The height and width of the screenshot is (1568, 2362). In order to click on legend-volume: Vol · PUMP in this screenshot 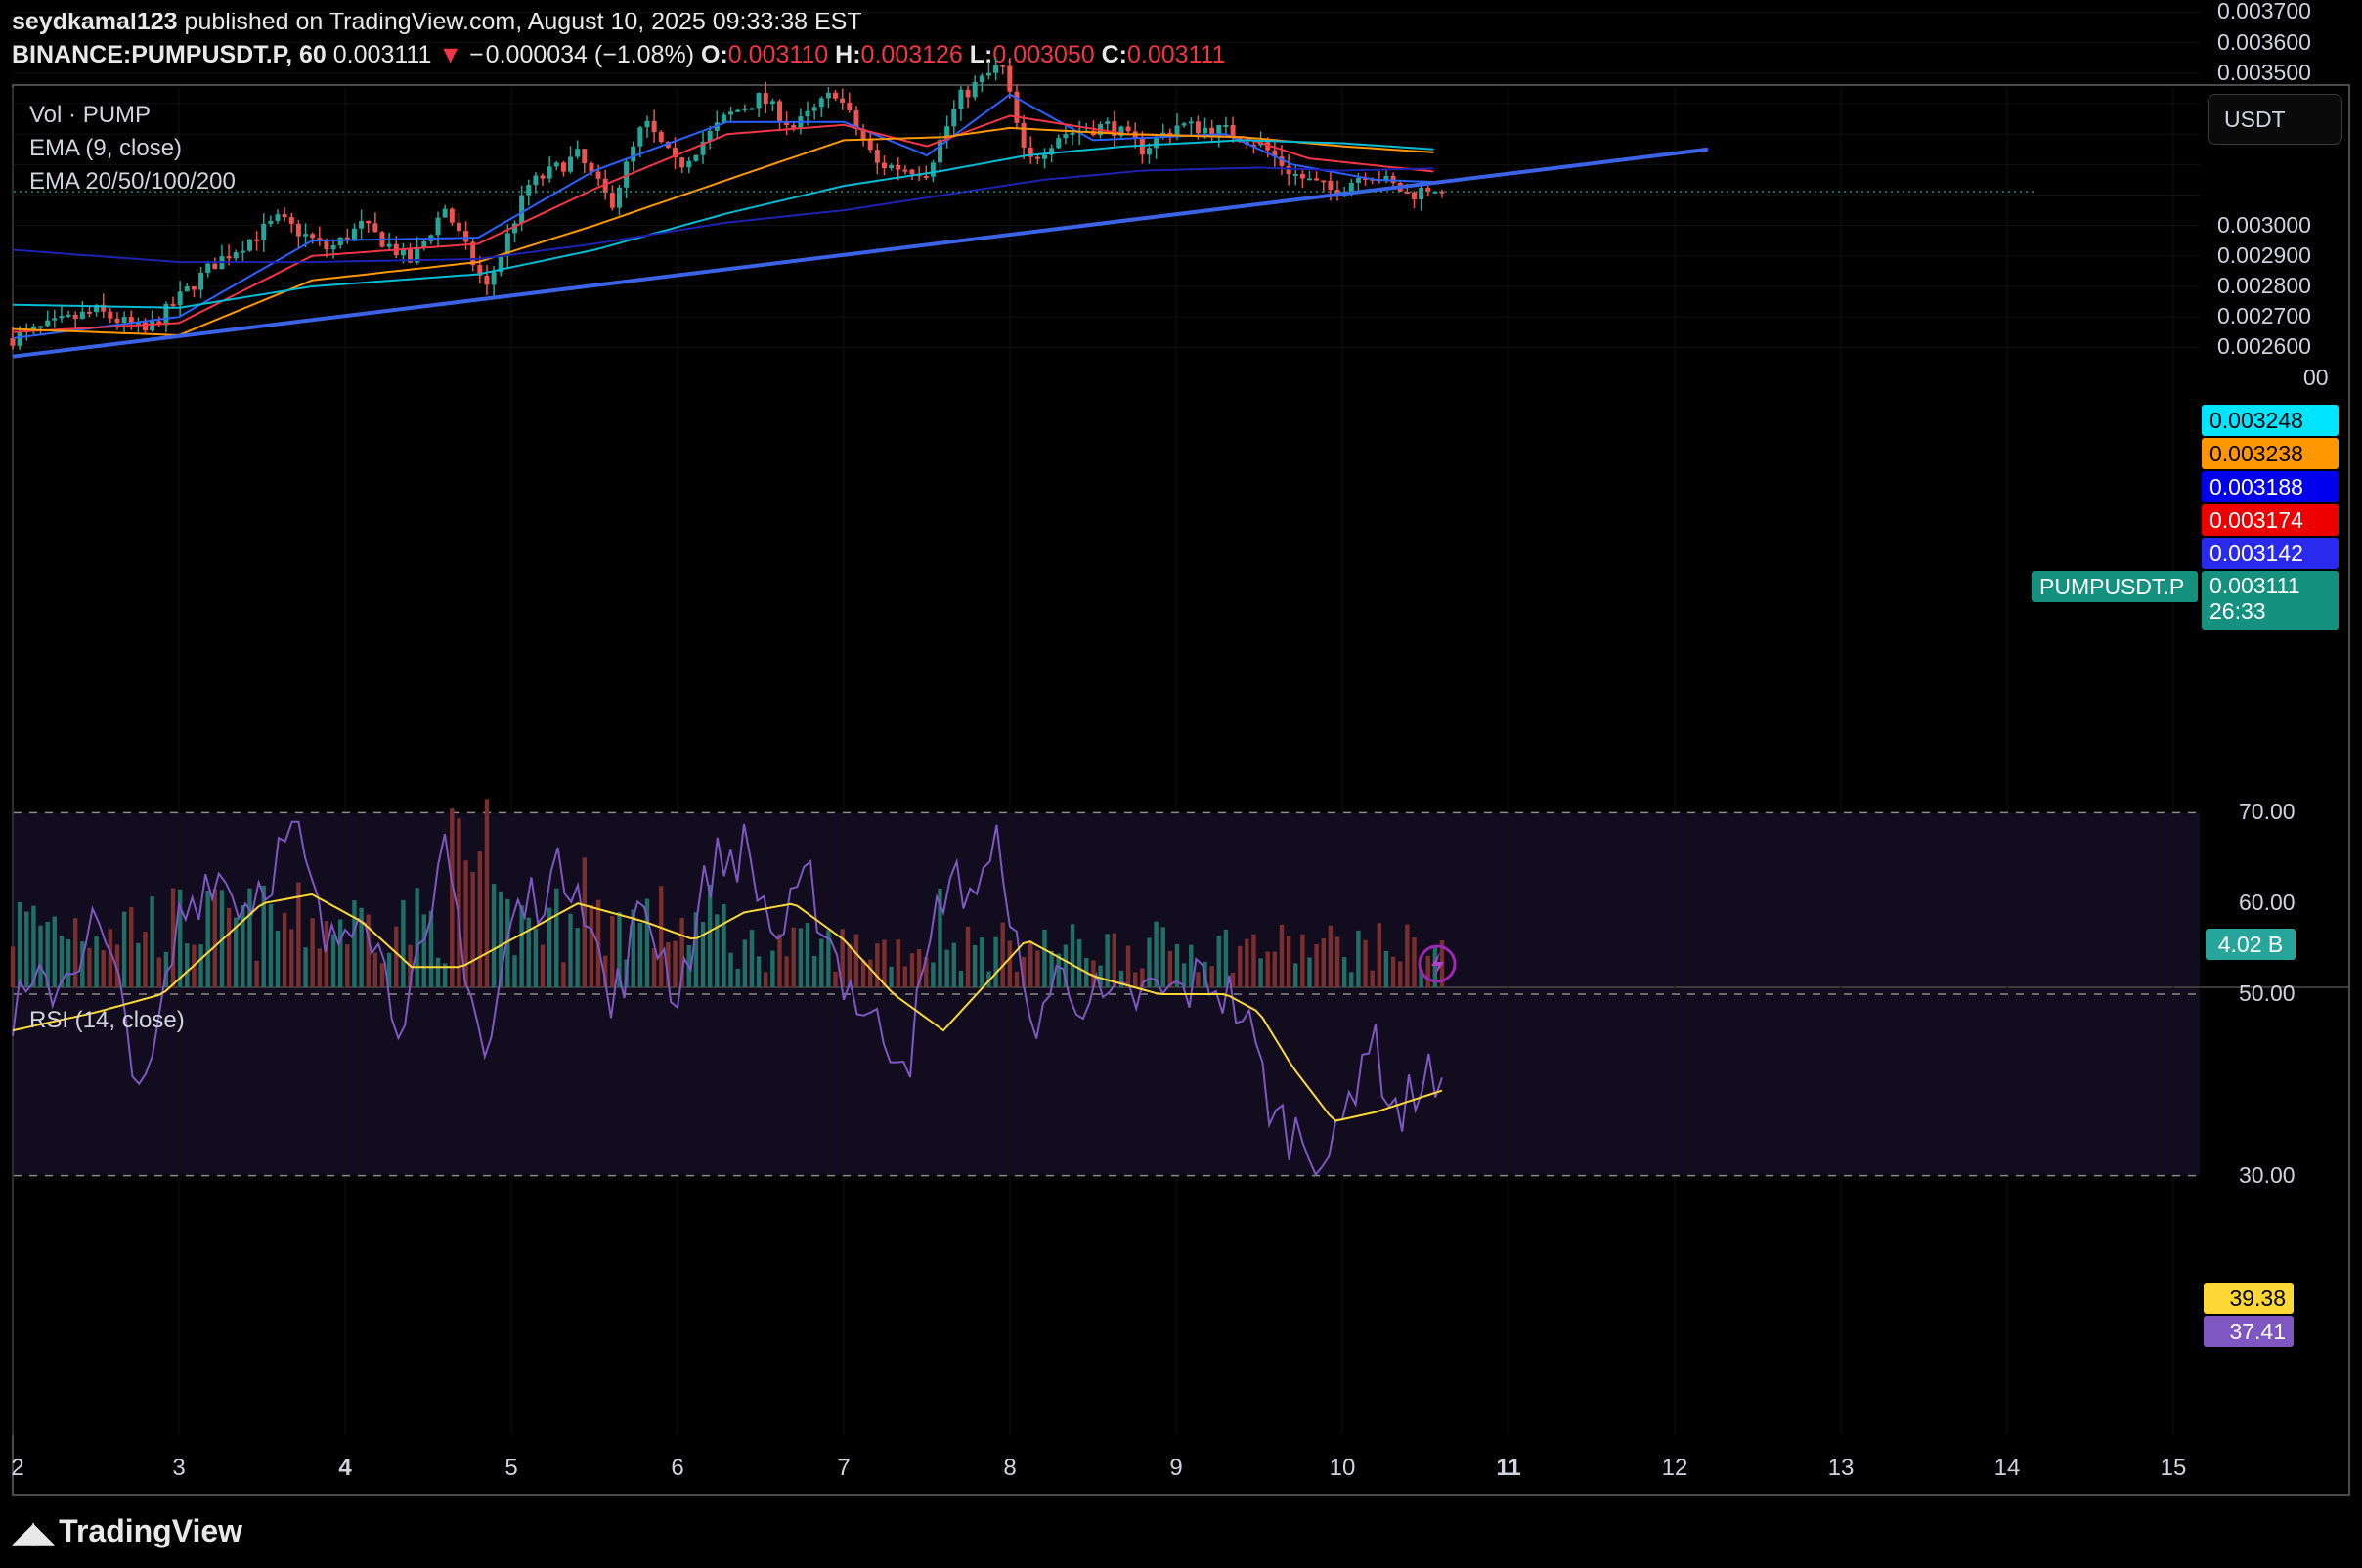, I will do `click(90, 115)`.